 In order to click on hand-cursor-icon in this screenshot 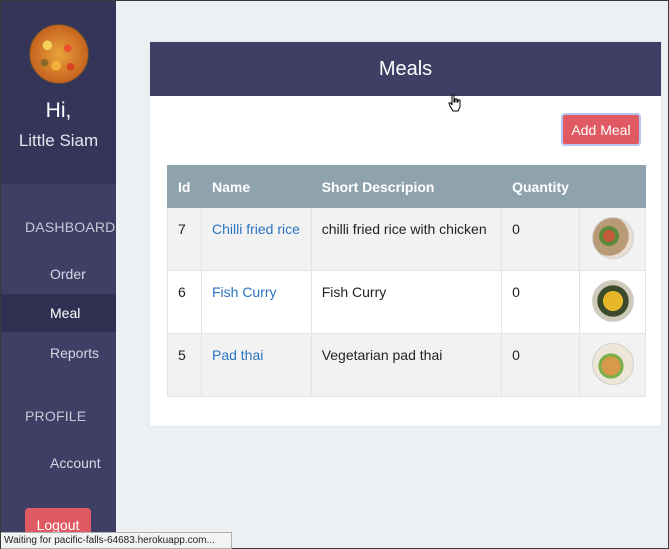, I will do `click(454, 103)`.